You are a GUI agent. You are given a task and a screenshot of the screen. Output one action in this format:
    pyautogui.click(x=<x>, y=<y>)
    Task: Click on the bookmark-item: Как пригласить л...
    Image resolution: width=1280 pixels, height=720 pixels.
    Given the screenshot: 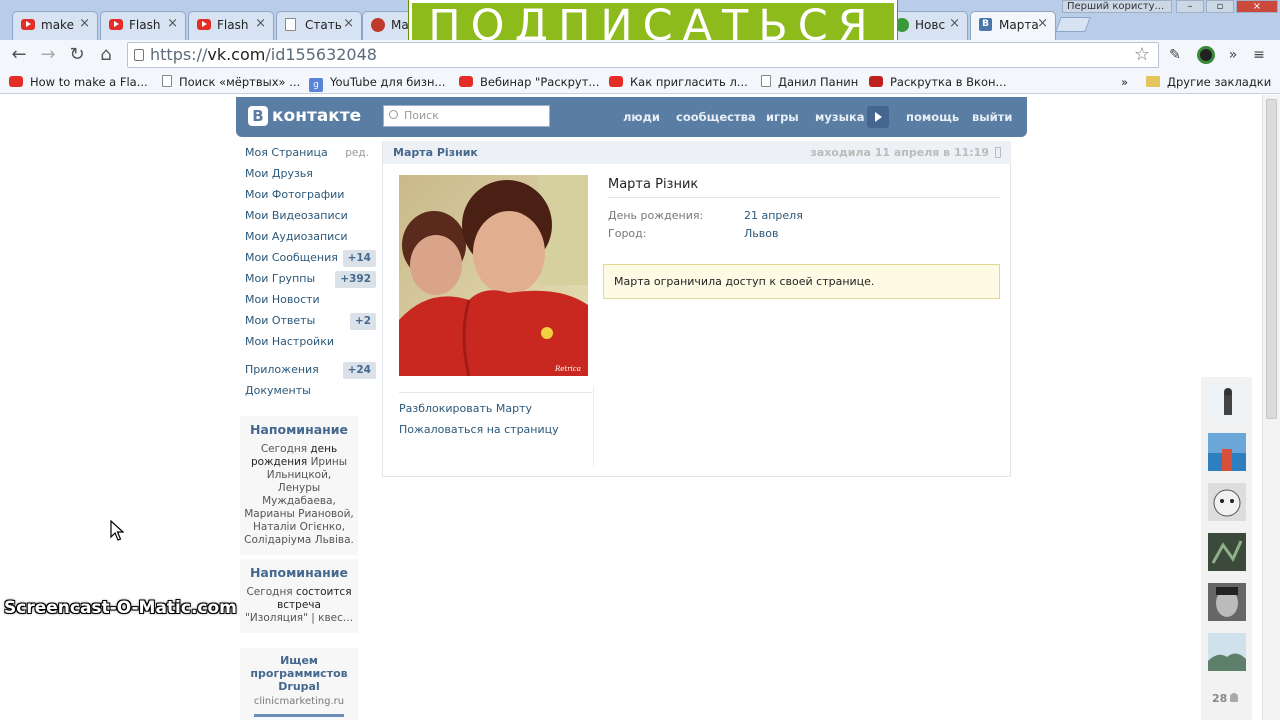 What is the action you would take?
    pyautogui.click(x=678, y=82)
    